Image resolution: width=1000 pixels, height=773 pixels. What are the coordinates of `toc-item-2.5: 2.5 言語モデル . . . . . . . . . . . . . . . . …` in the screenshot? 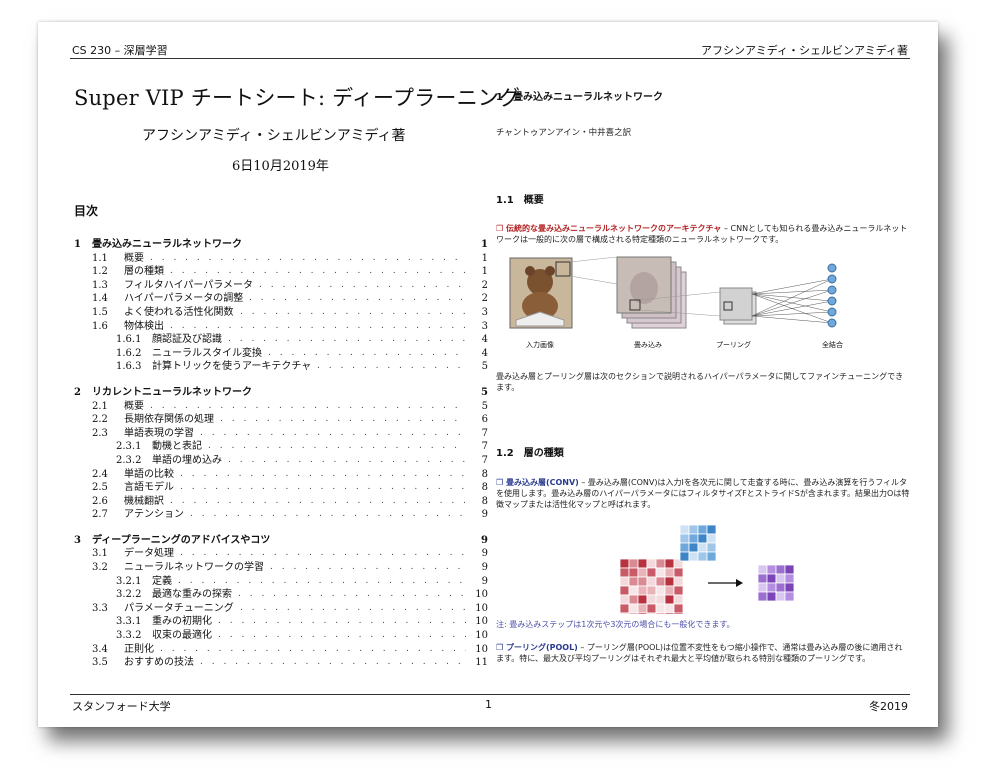 It's located at (281, 488).